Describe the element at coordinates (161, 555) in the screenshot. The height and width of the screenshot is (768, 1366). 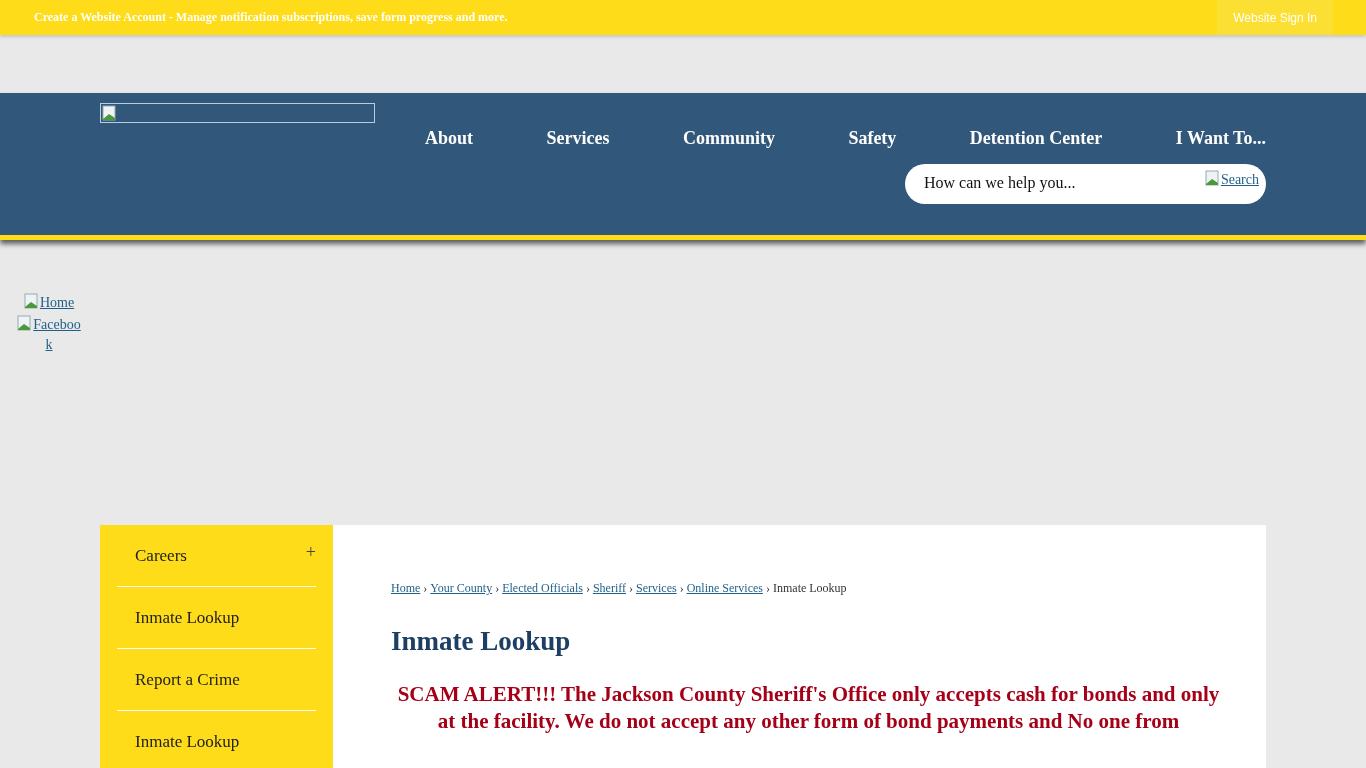
I see `sidebar-link: Careers` at that location.